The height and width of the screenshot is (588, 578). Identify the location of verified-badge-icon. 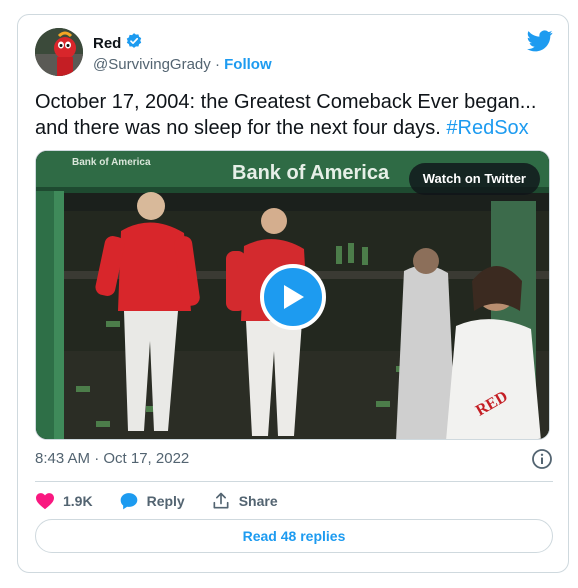
(134, 43).